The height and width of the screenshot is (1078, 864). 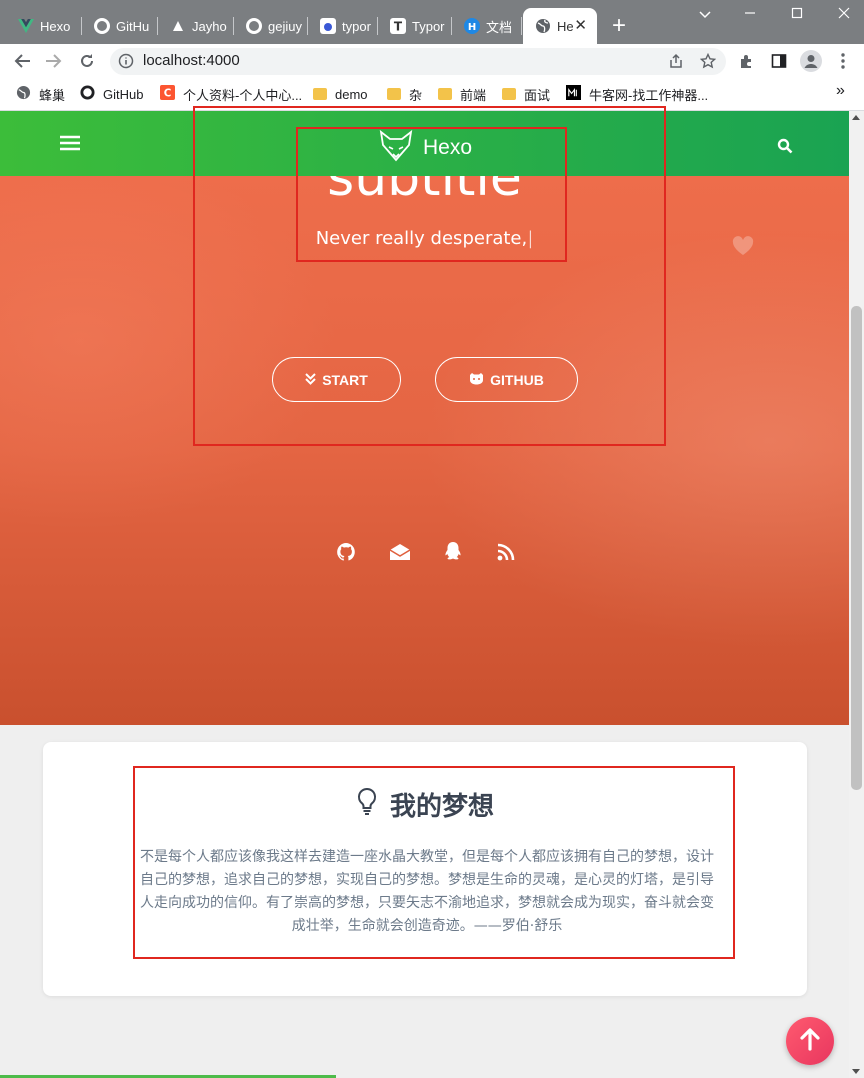 What do you see at coordinates (428, 26) in the screenshot?
I see `tab-label: Typor` at bounding box center [428, 26].